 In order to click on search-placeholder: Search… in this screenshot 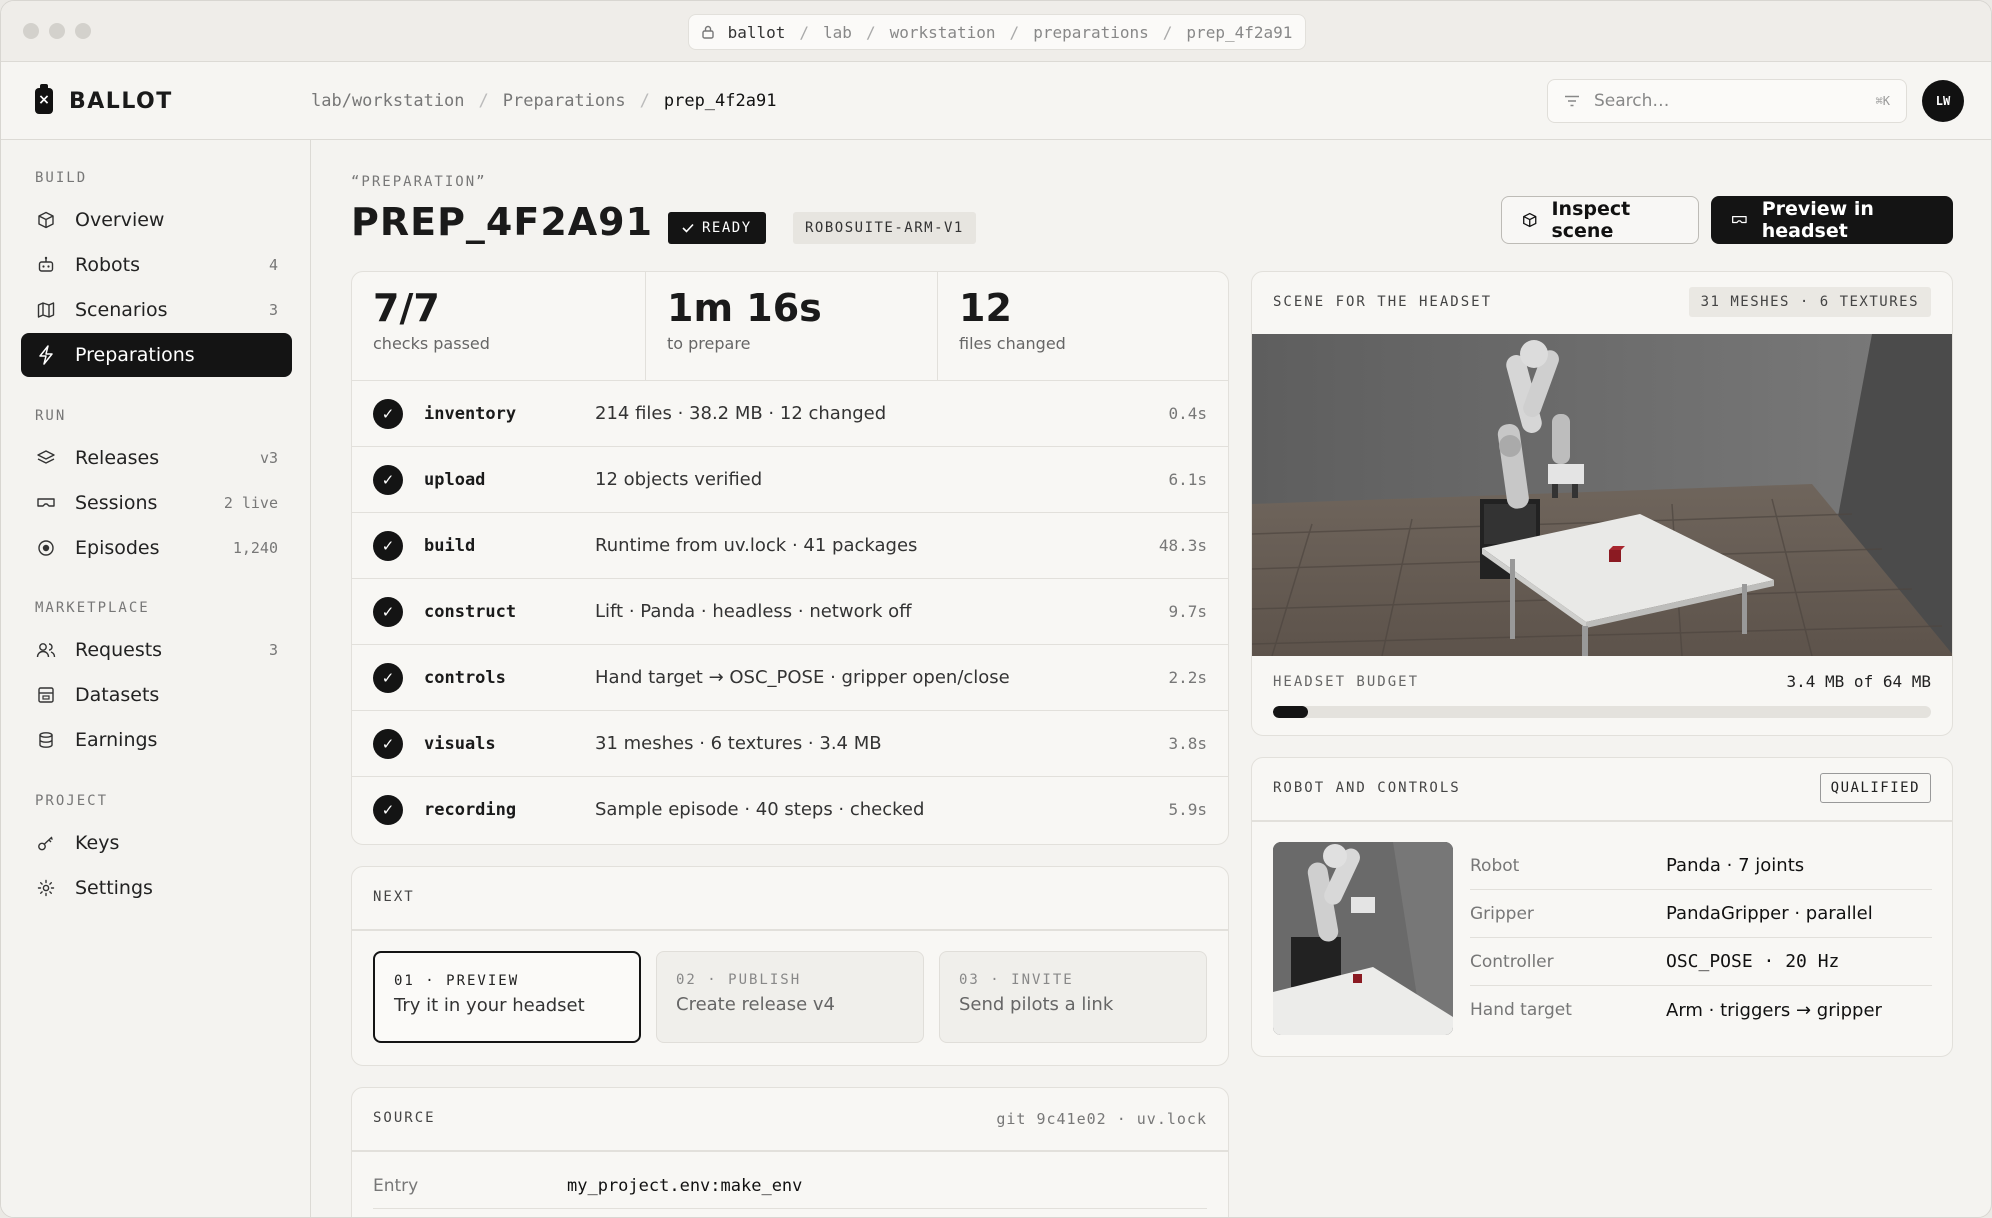, I will do `click(1632, 101)`.